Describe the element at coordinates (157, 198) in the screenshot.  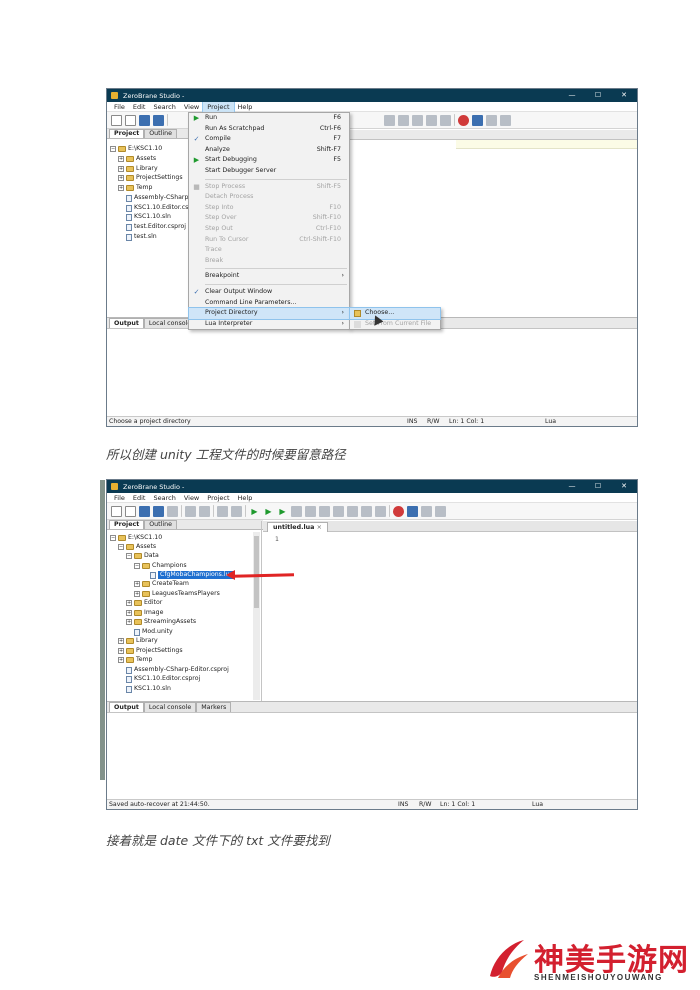
I see `tree-node: Assembly-CSharp` at that location.